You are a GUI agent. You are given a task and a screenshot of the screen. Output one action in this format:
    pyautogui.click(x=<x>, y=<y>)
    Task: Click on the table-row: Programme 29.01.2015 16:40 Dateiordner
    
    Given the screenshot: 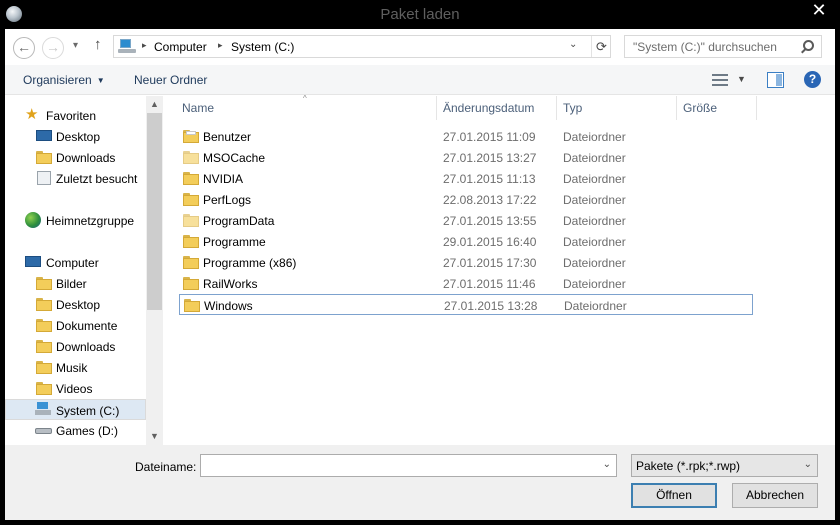 What is the action you would take?
    pyautogui.click(x=466, y=241)
    